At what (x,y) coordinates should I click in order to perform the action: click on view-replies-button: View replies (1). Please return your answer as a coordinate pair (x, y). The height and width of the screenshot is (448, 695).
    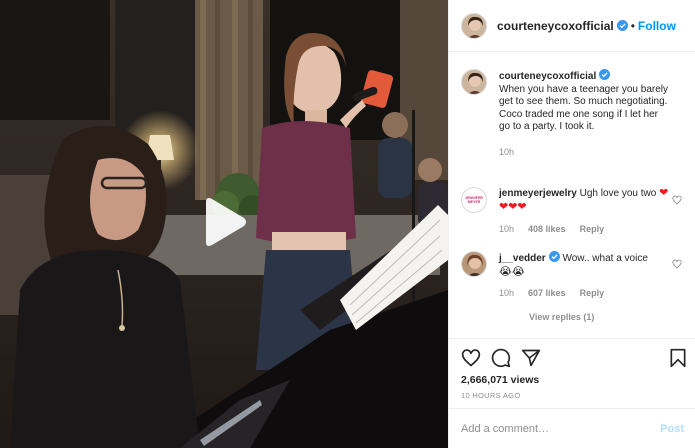
    Looking at the image, I should click on (561, 317).